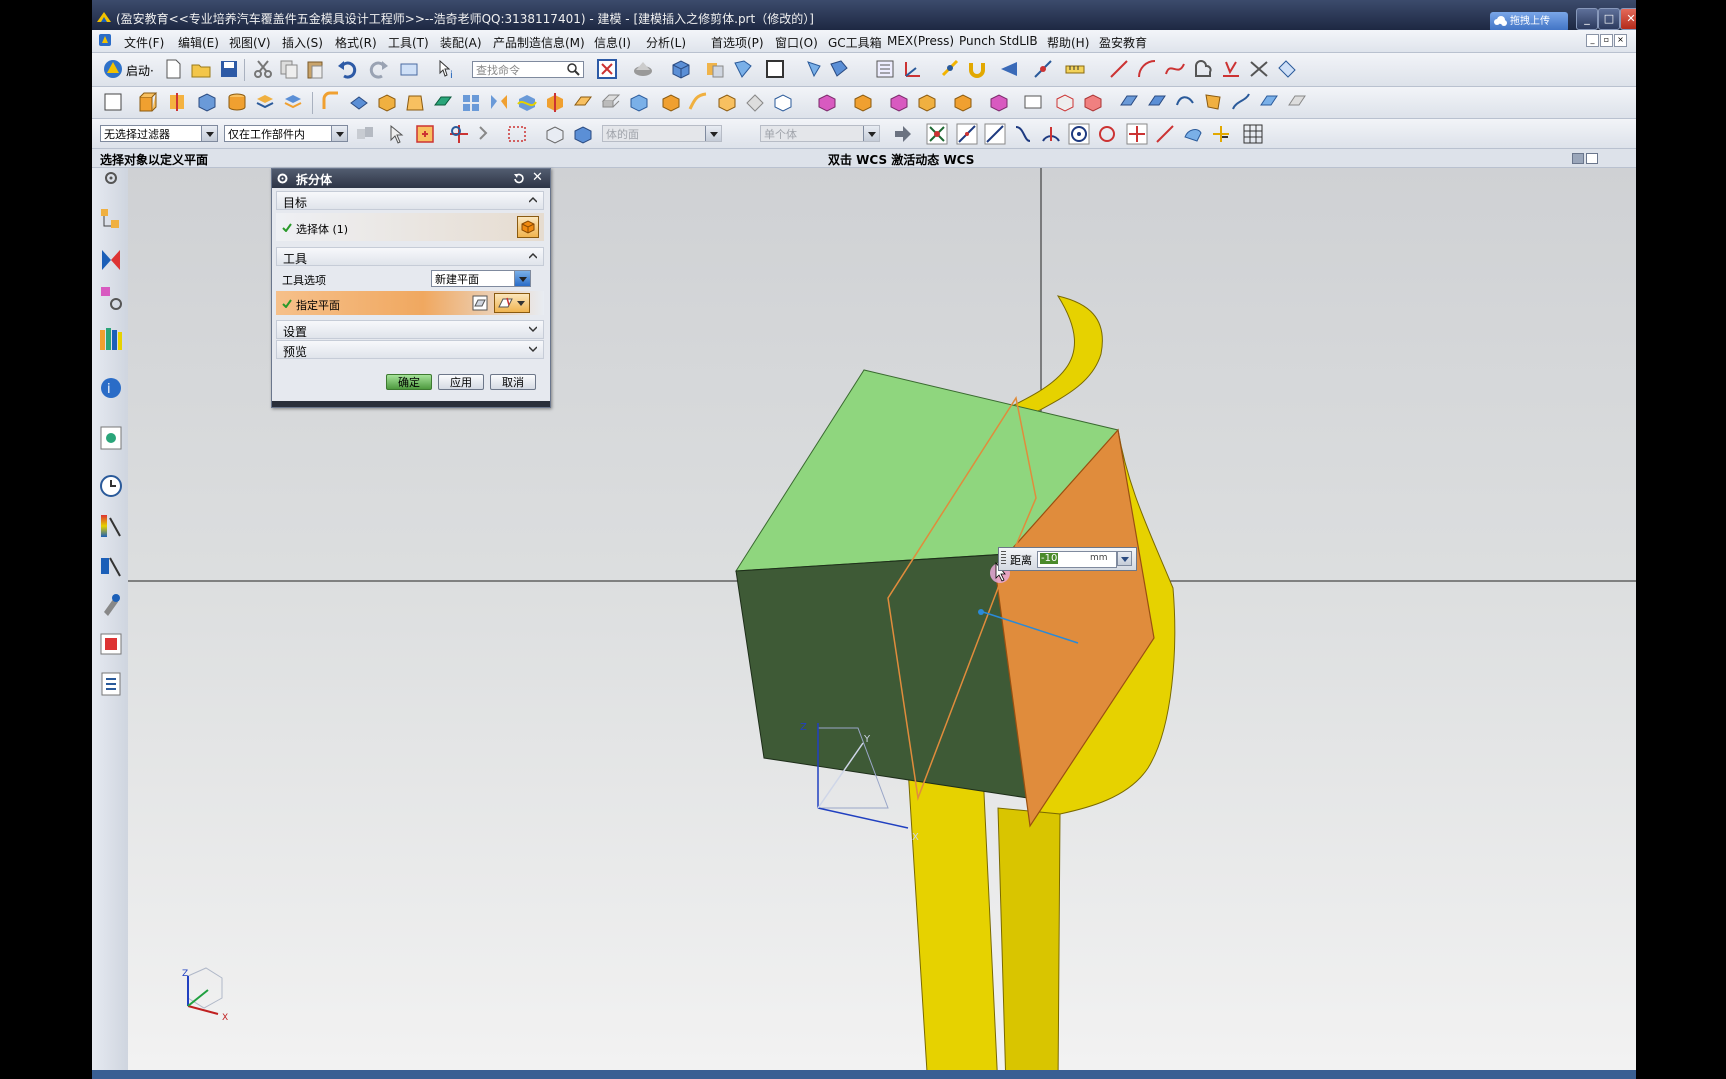  I want to click on n-sided-surface-icon, so click(1213, 102).